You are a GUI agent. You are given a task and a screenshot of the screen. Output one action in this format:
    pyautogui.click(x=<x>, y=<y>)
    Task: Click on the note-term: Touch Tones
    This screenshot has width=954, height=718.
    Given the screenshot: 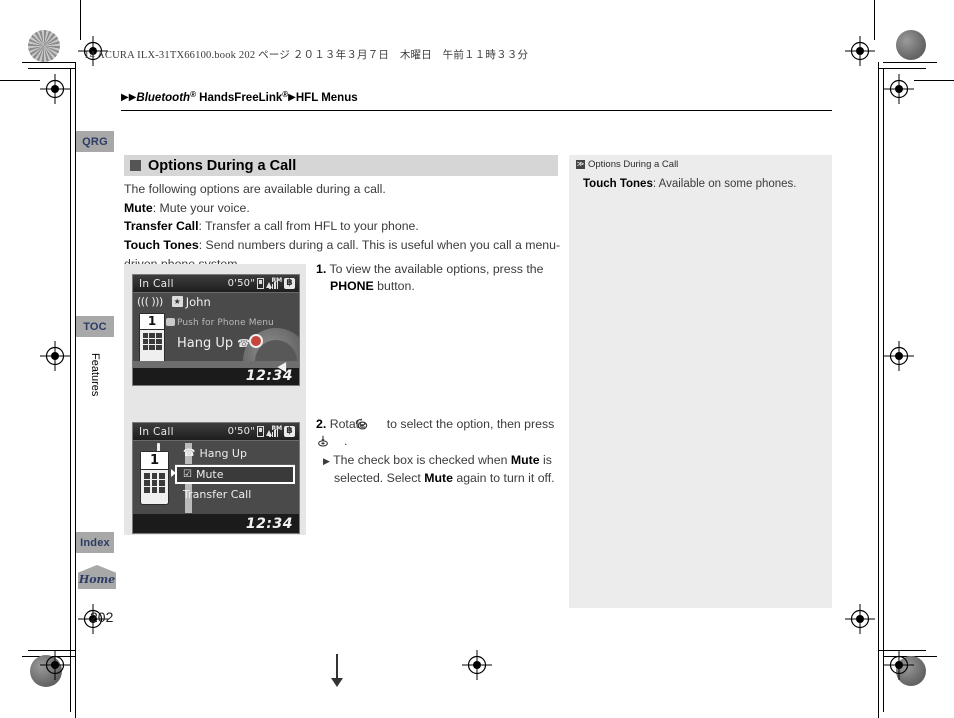 What is the action you would take?
    pyautogui.click(x=618, y=184)
    